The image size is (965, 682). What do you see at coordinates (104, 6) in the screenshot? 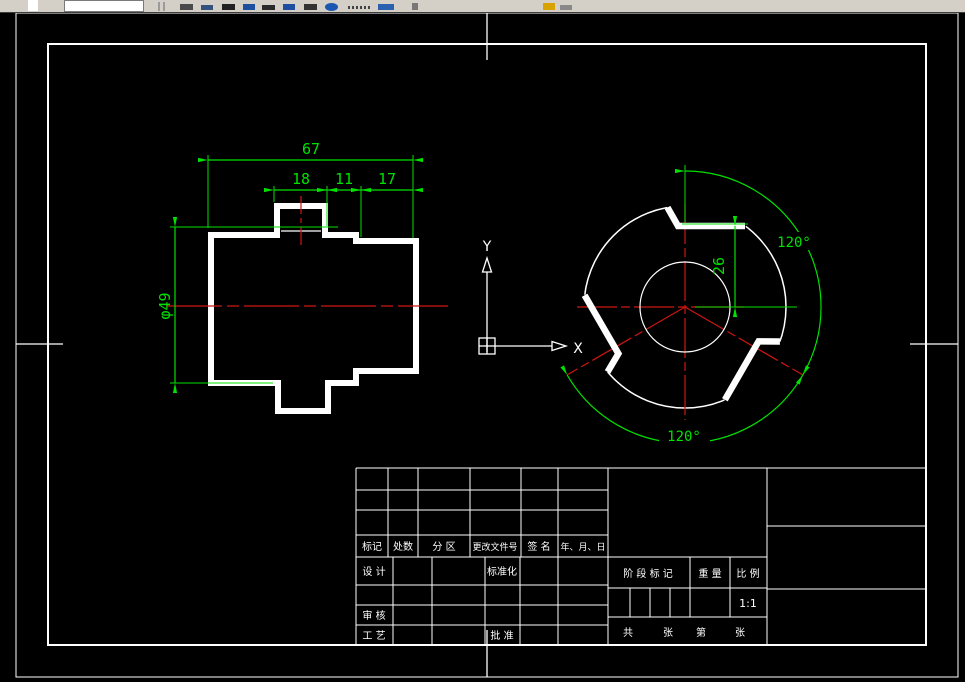
I see `layer-combo-box` at bounding box center [104, 6].